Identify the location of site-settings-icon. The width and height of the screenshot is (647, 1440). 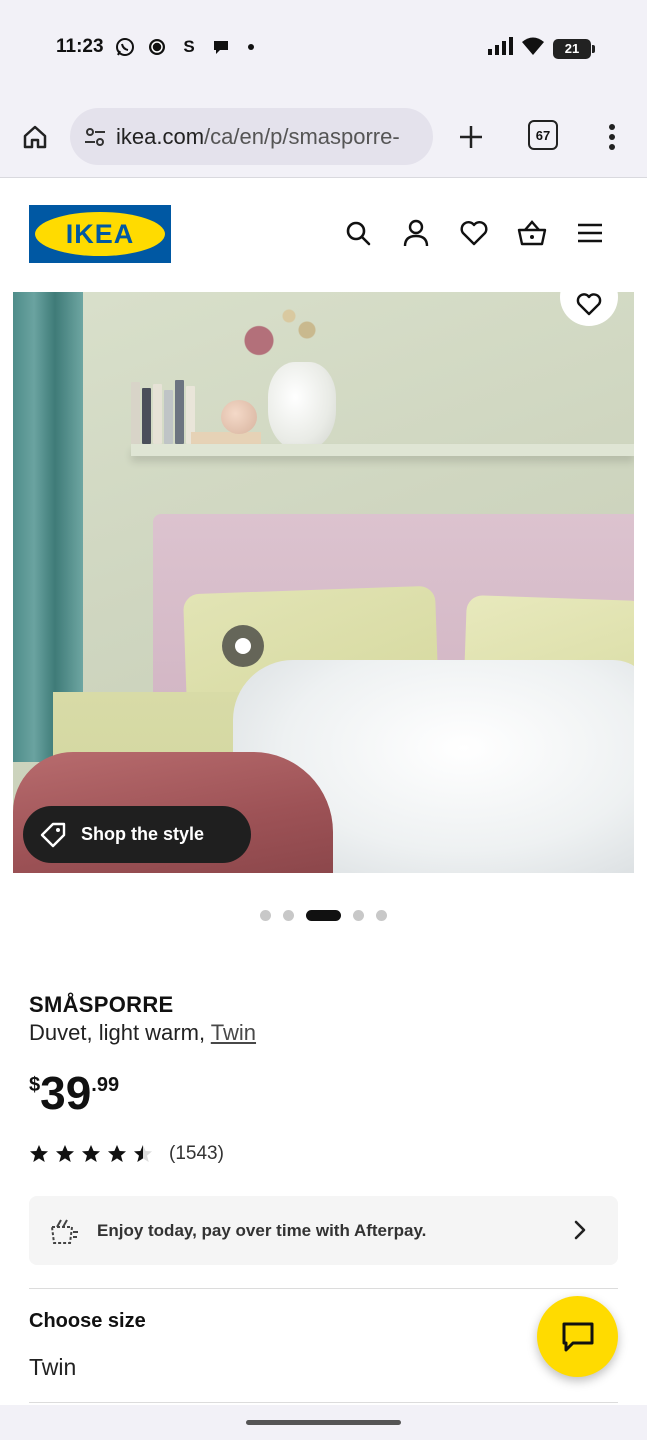
(95, 137).